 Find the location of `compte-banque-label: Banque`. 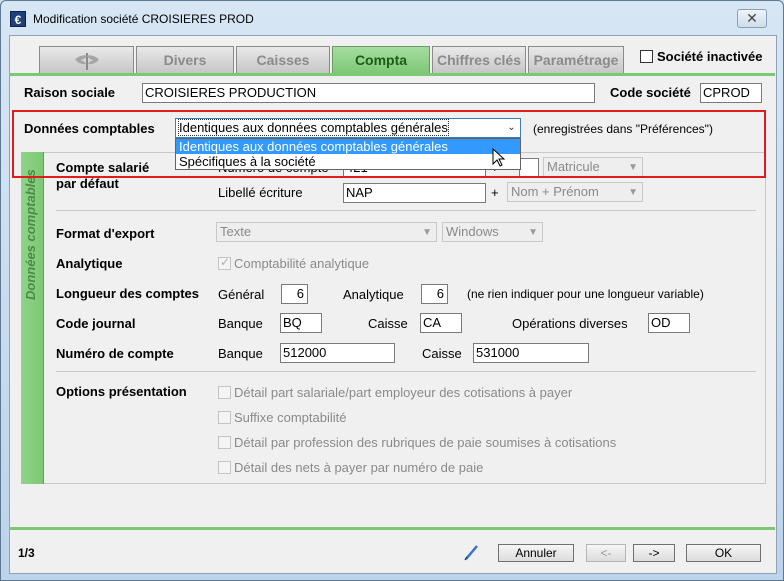

compte-banque-label: Banque is located at coordinates (240, 353).